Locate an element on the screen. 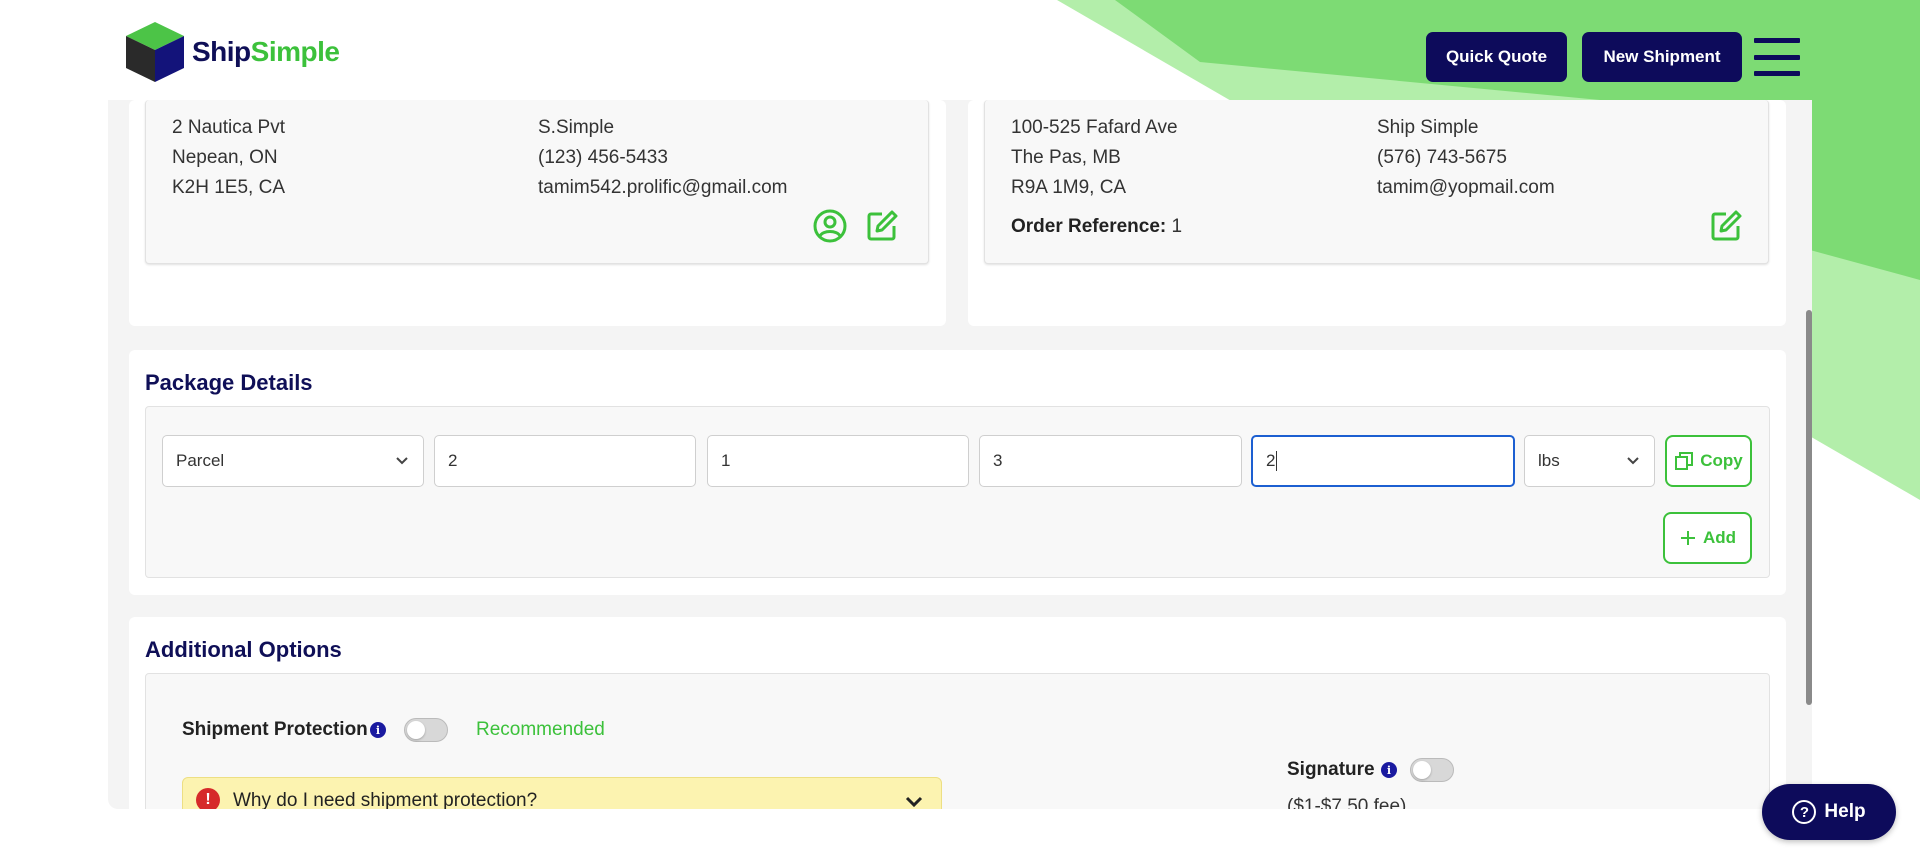  hamburger-menu-icon is located at coordinates (1777, 57).